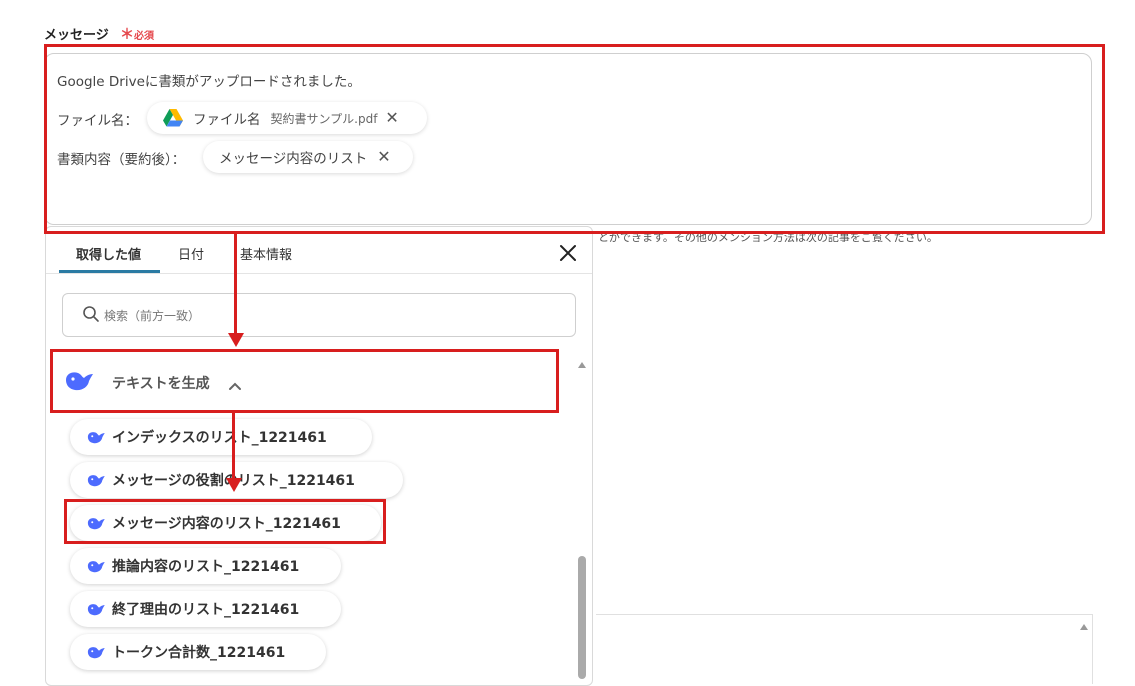 The width and height of the screenshot is (1135, 686). Describe the element at coordinates (108, 253) in the screenshot. I see `tab-acquired-values: 取得した値` at that location.